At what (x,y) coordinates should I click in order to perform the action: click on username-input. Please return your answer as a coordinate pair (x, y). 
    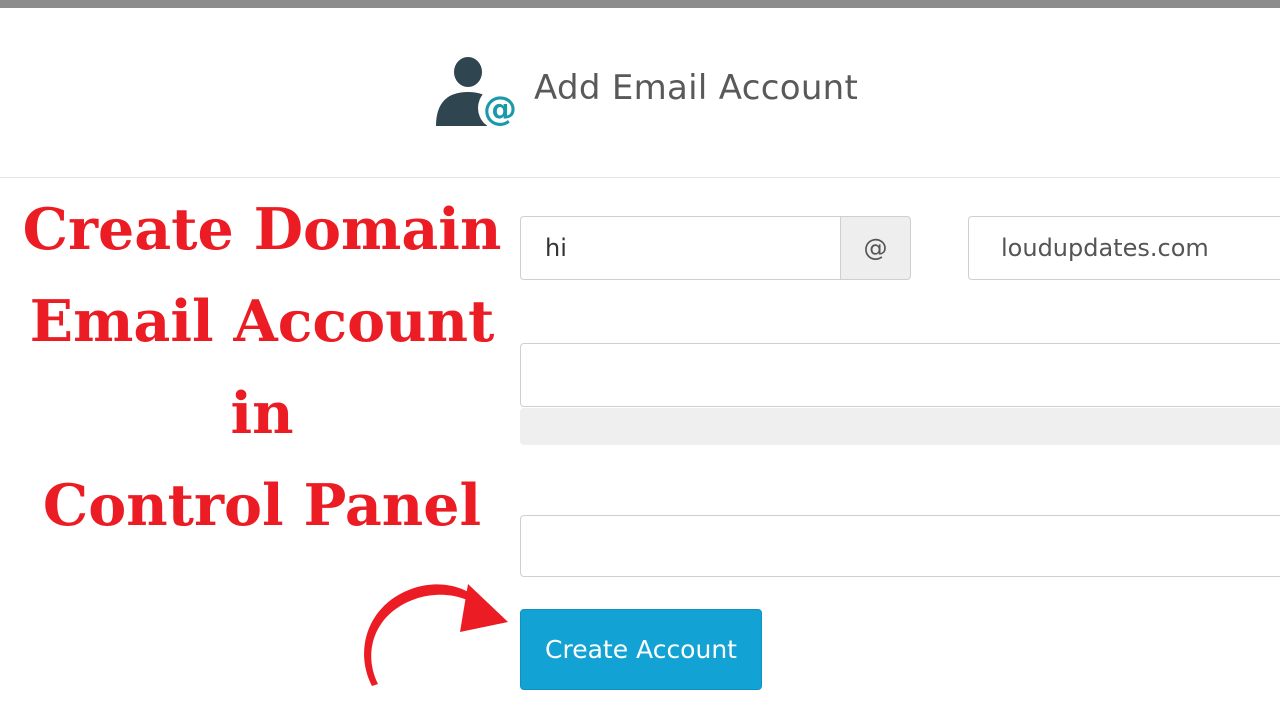
    Looking at the image, I should click on (680, 248).